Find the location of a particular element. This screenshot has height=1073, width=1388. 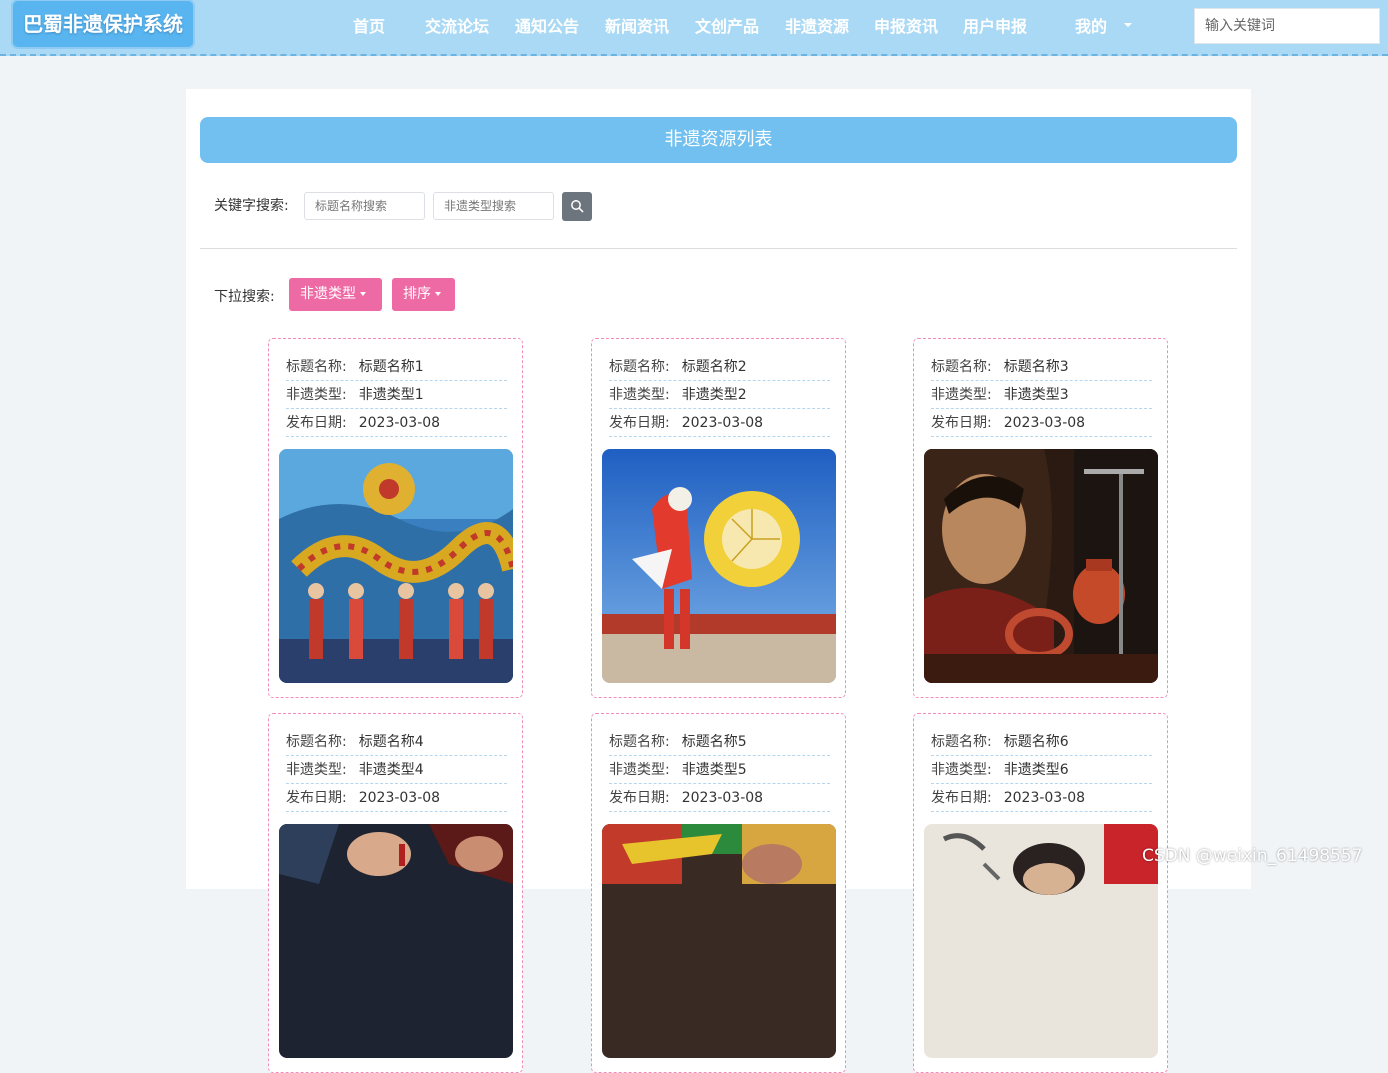

search-button is located at coordinates (577, 206).